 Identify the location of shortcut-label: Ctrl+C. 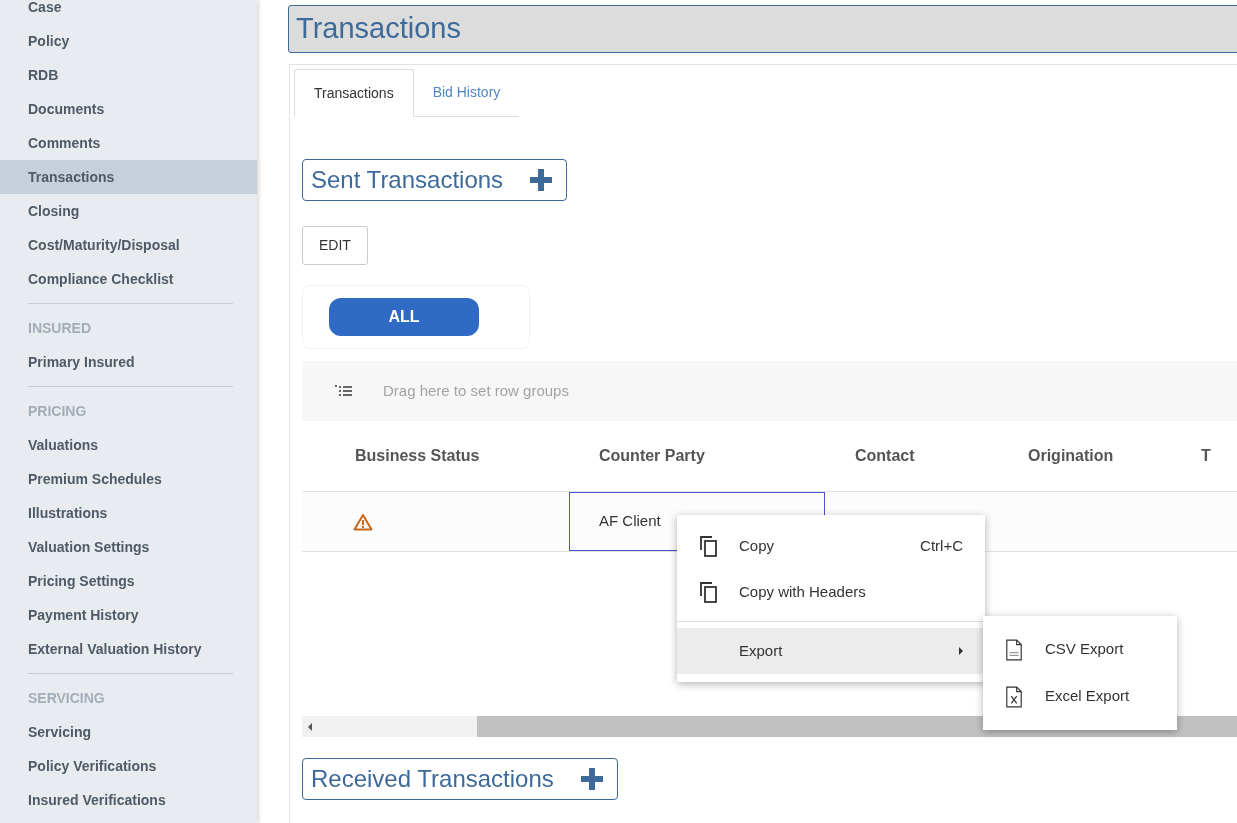
(941, 545).